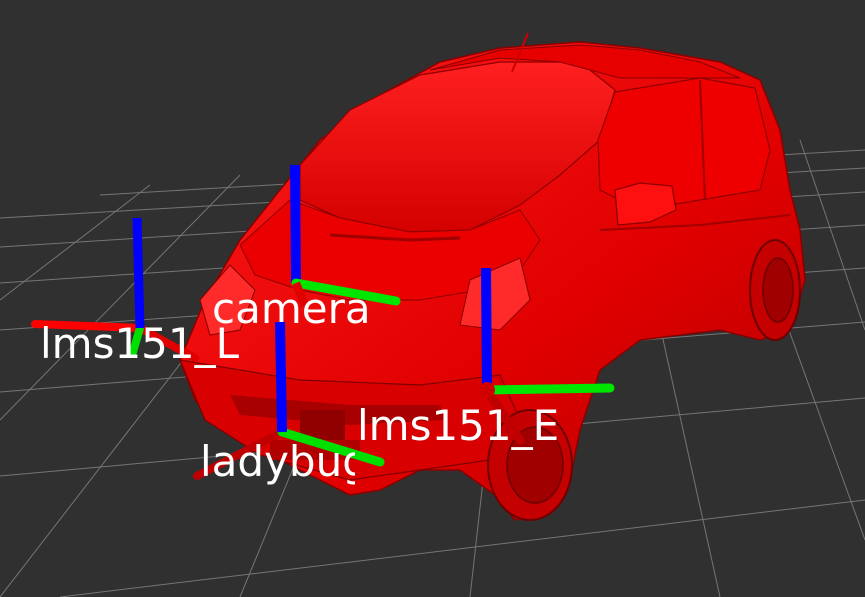  What do you see at coordinates (458, 425) in the screenshot?
I see `frame-label-lms151-e: lms151_E` at bounding box center [458, 425].